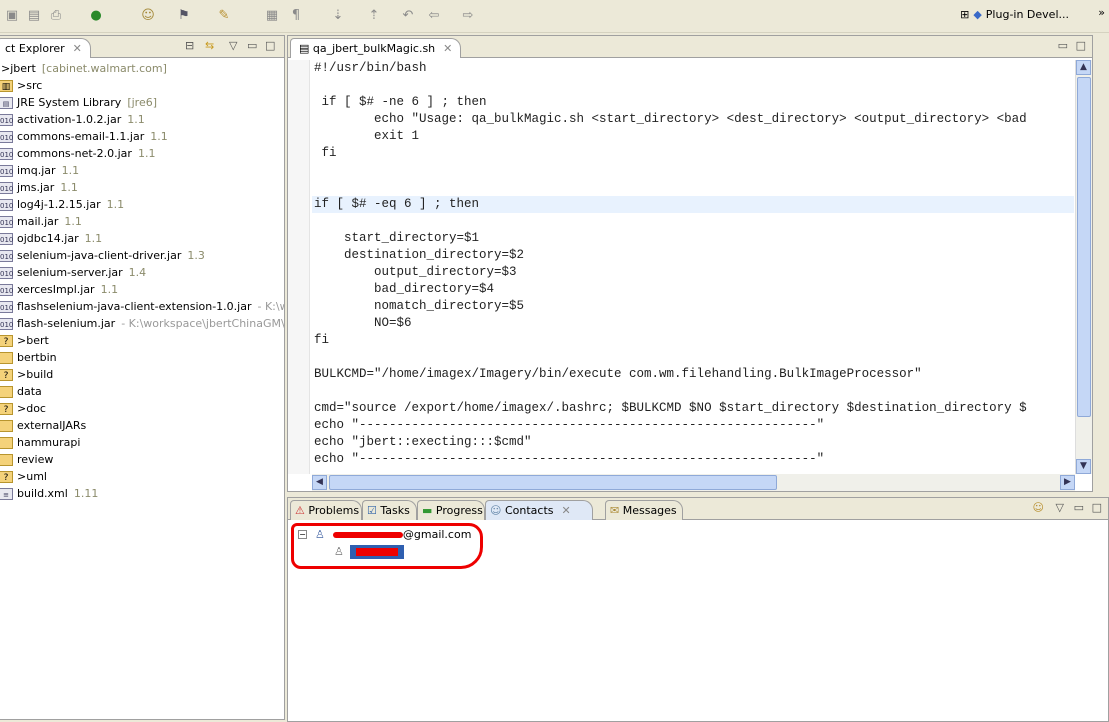 The width and height of the screenshot is (1109, 722). I want to click on tree-item: 010 imq.jar 1.1, so click(142, 170).